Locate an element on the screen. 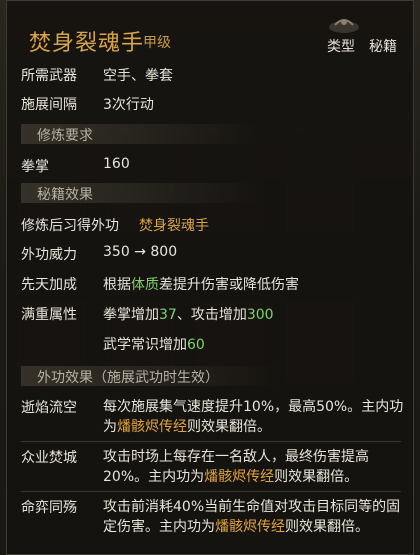  max-weight-value-1: 拳掌增加37、攻击增加300 is located at coordinates (188, 314).